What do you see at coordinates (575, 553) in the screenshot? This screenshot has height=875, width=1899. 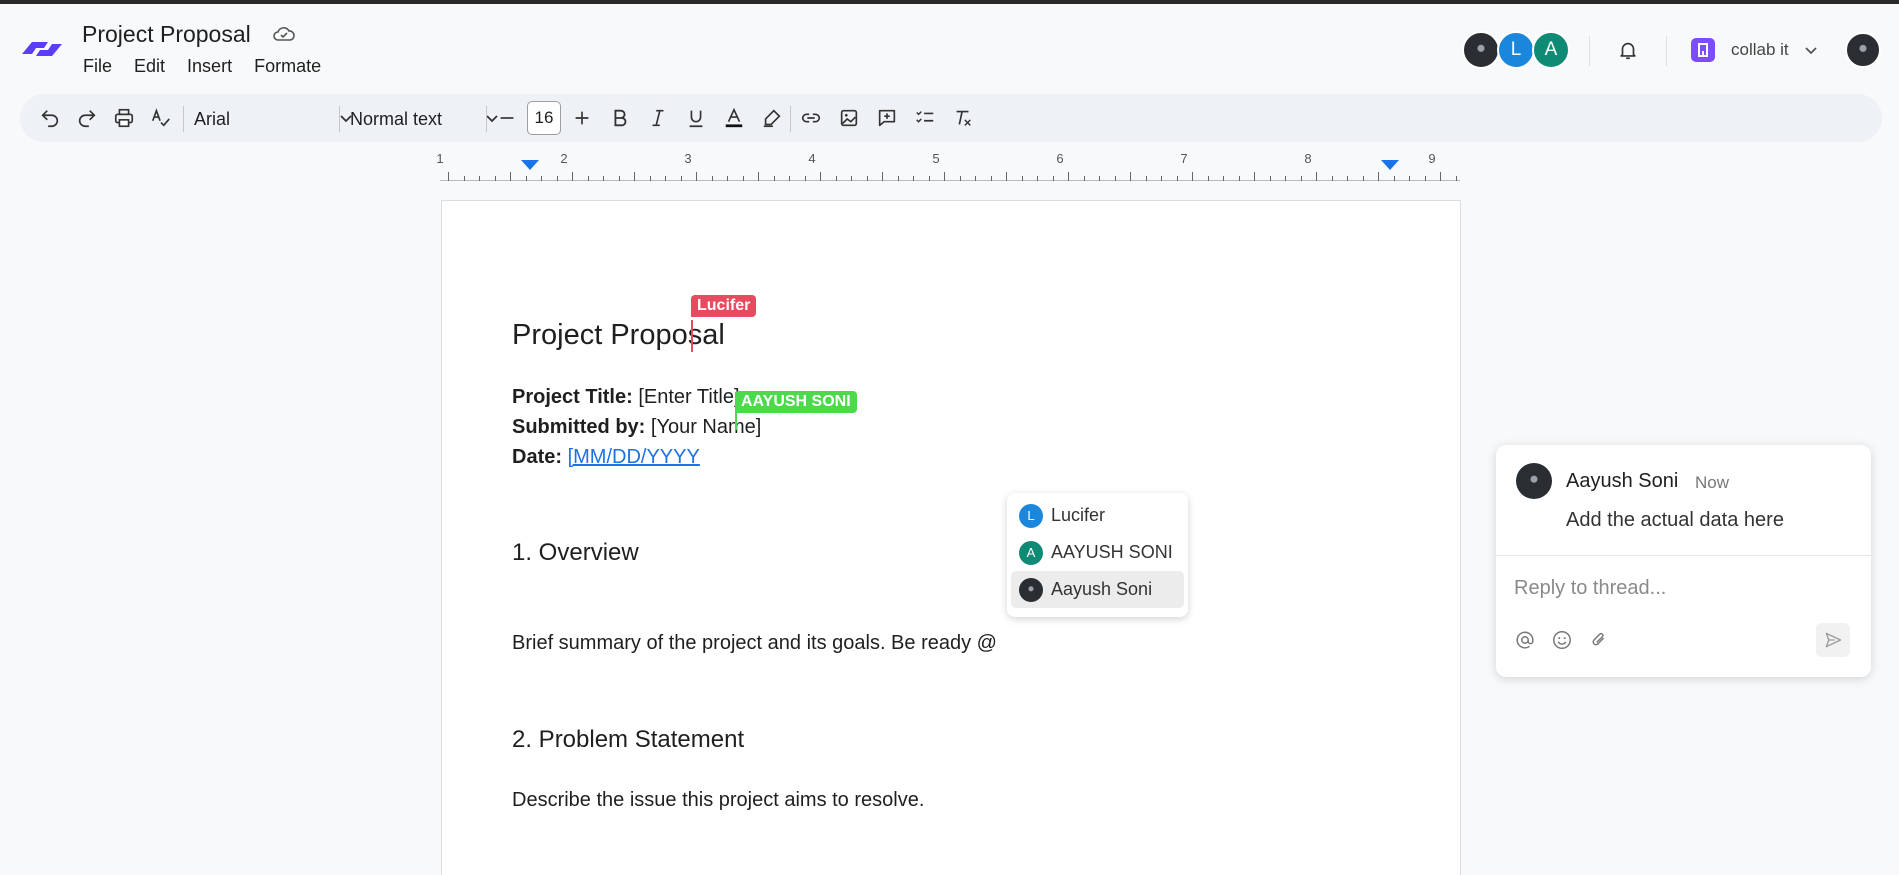 I see `overview-heading: 1. Overview` at bounding box center [575, 553].